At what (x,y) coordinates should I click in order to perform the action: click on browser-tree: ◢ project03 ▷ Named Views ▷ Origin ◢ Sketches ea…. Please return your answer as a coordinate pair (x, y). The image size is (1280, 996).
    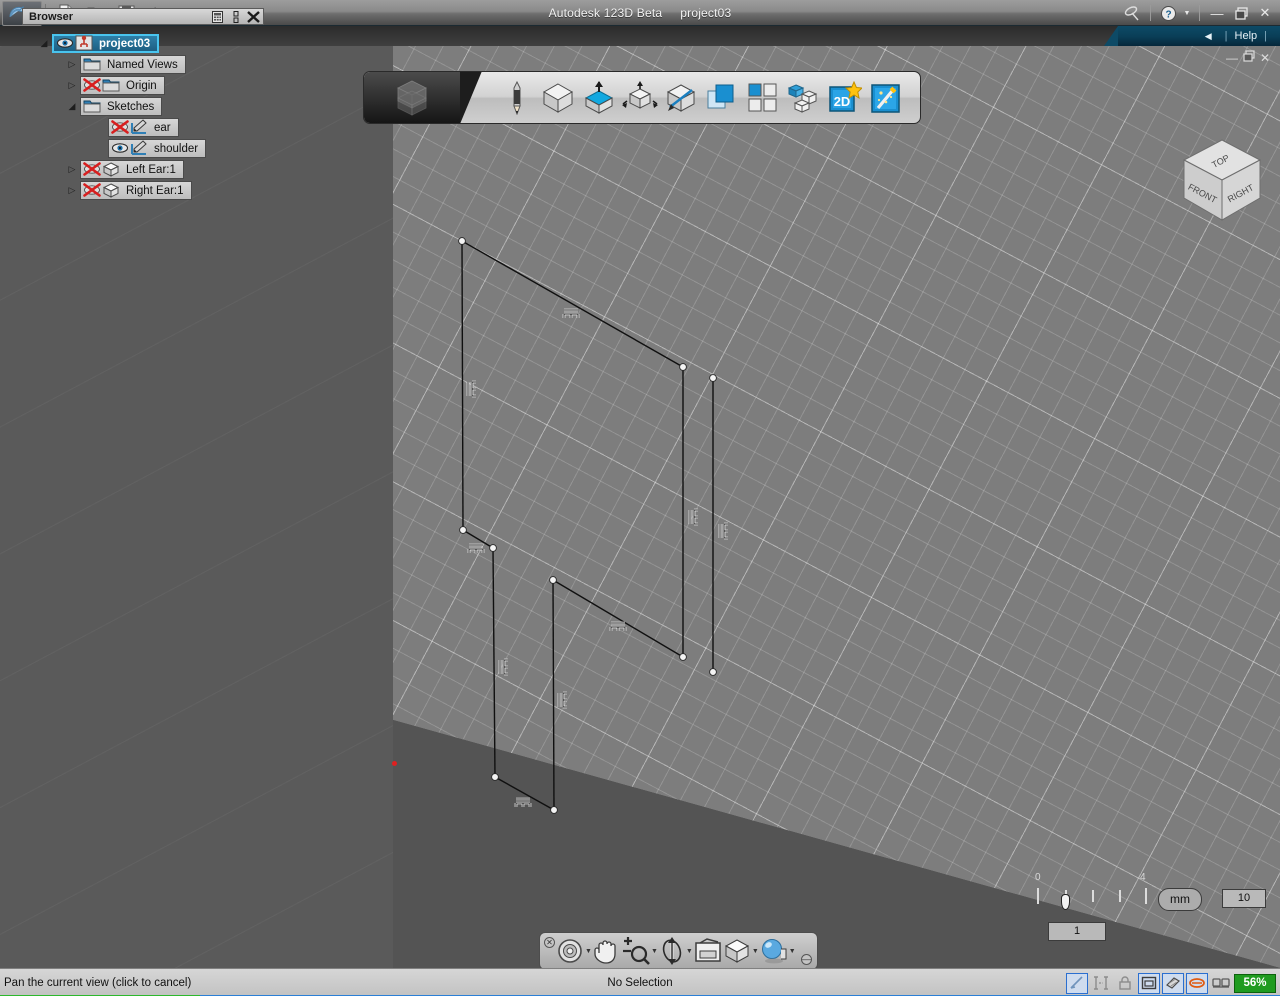
    Looking at the image, I should click on (143, 117).